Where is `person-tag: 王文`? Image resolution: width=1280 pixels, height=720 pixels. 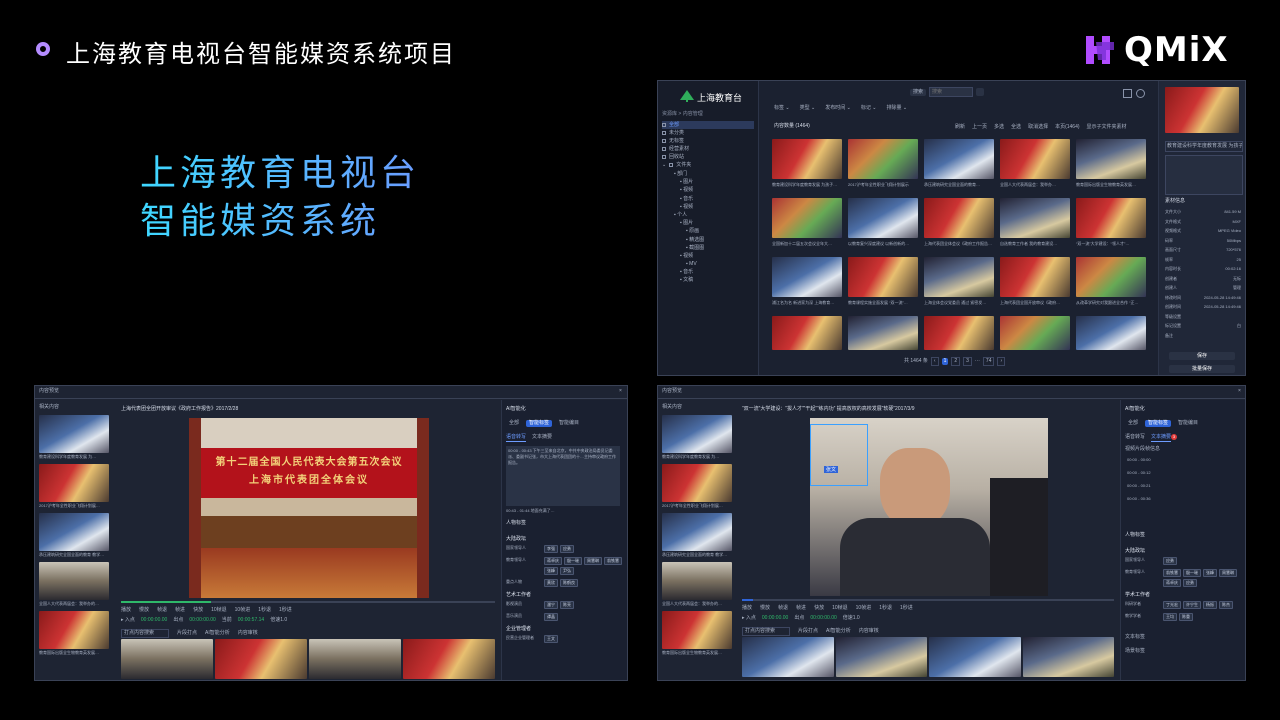
person-tag: 王文 is located at coordinates (551, 639).